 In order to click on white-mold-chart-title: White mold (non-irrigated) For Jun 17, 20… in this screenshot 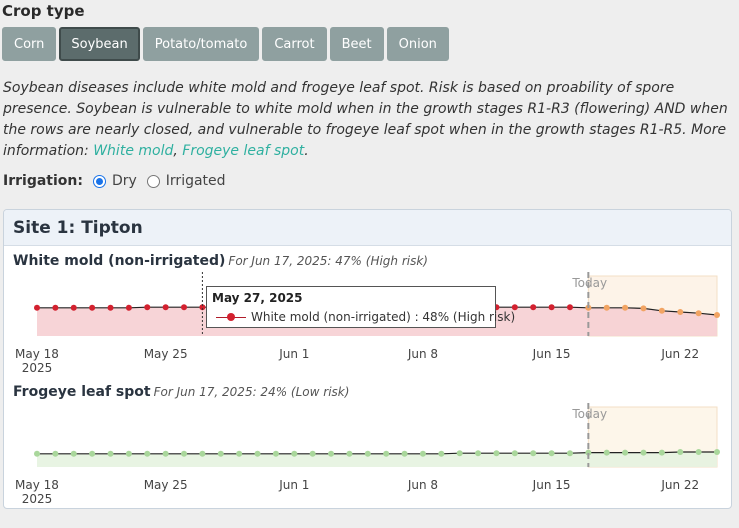, I will do `click(220, 261)`.